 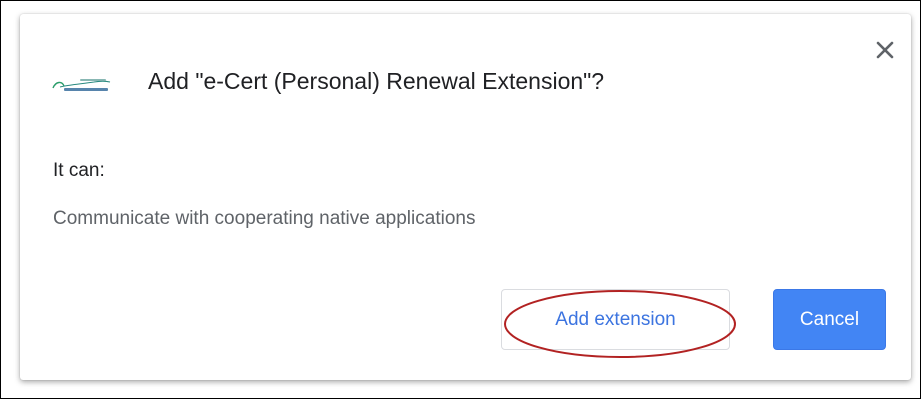 I want to click on cancel-button-label: Cancel, so click(x=829, y=319).